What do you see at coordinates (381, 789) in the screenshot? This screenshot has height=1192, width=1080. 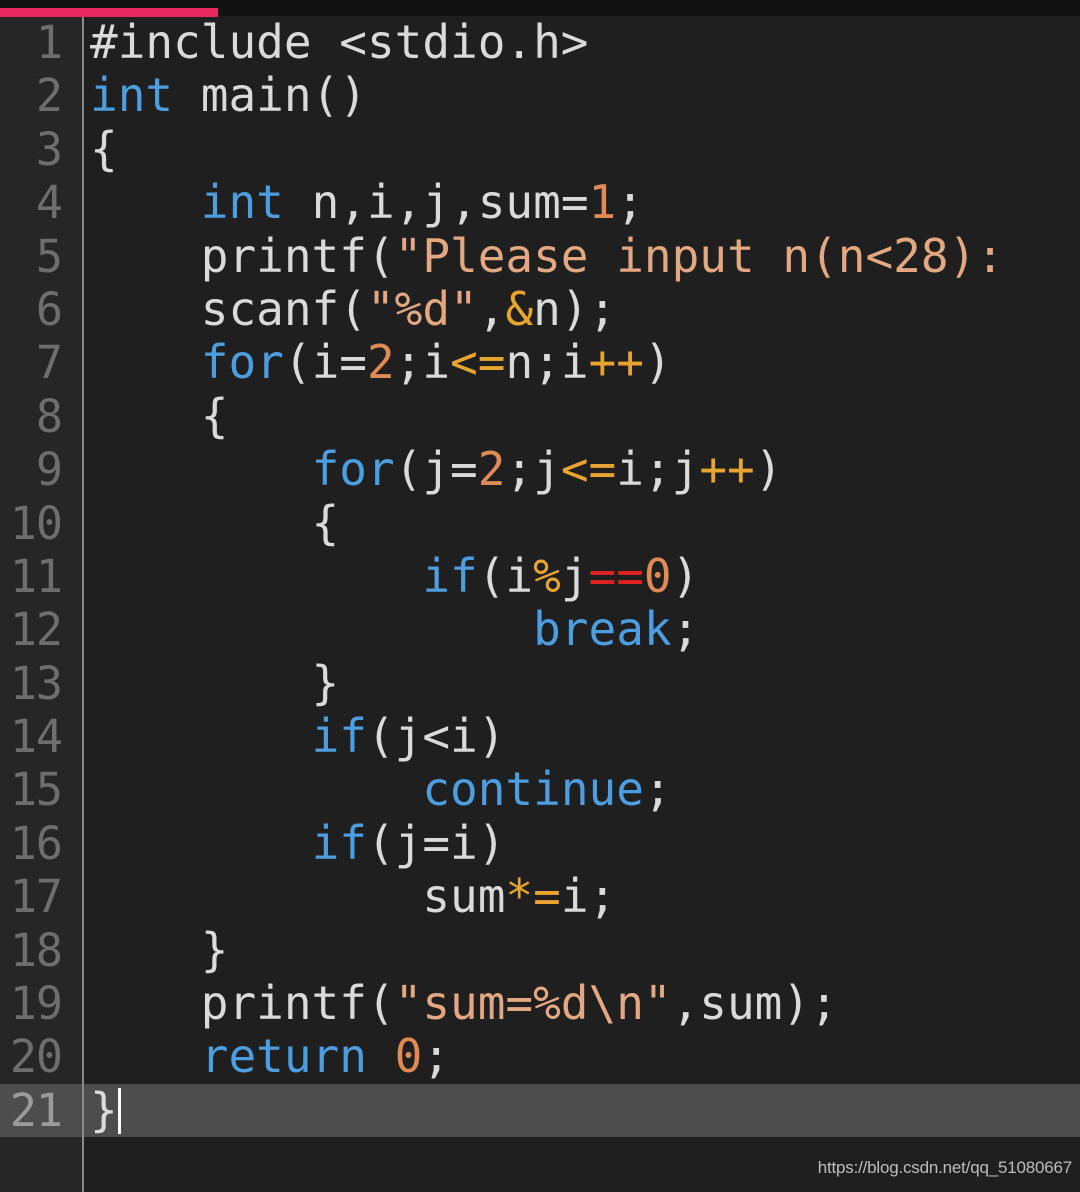 I see `code-line-text: continue;` at bounding box center [381, 789].